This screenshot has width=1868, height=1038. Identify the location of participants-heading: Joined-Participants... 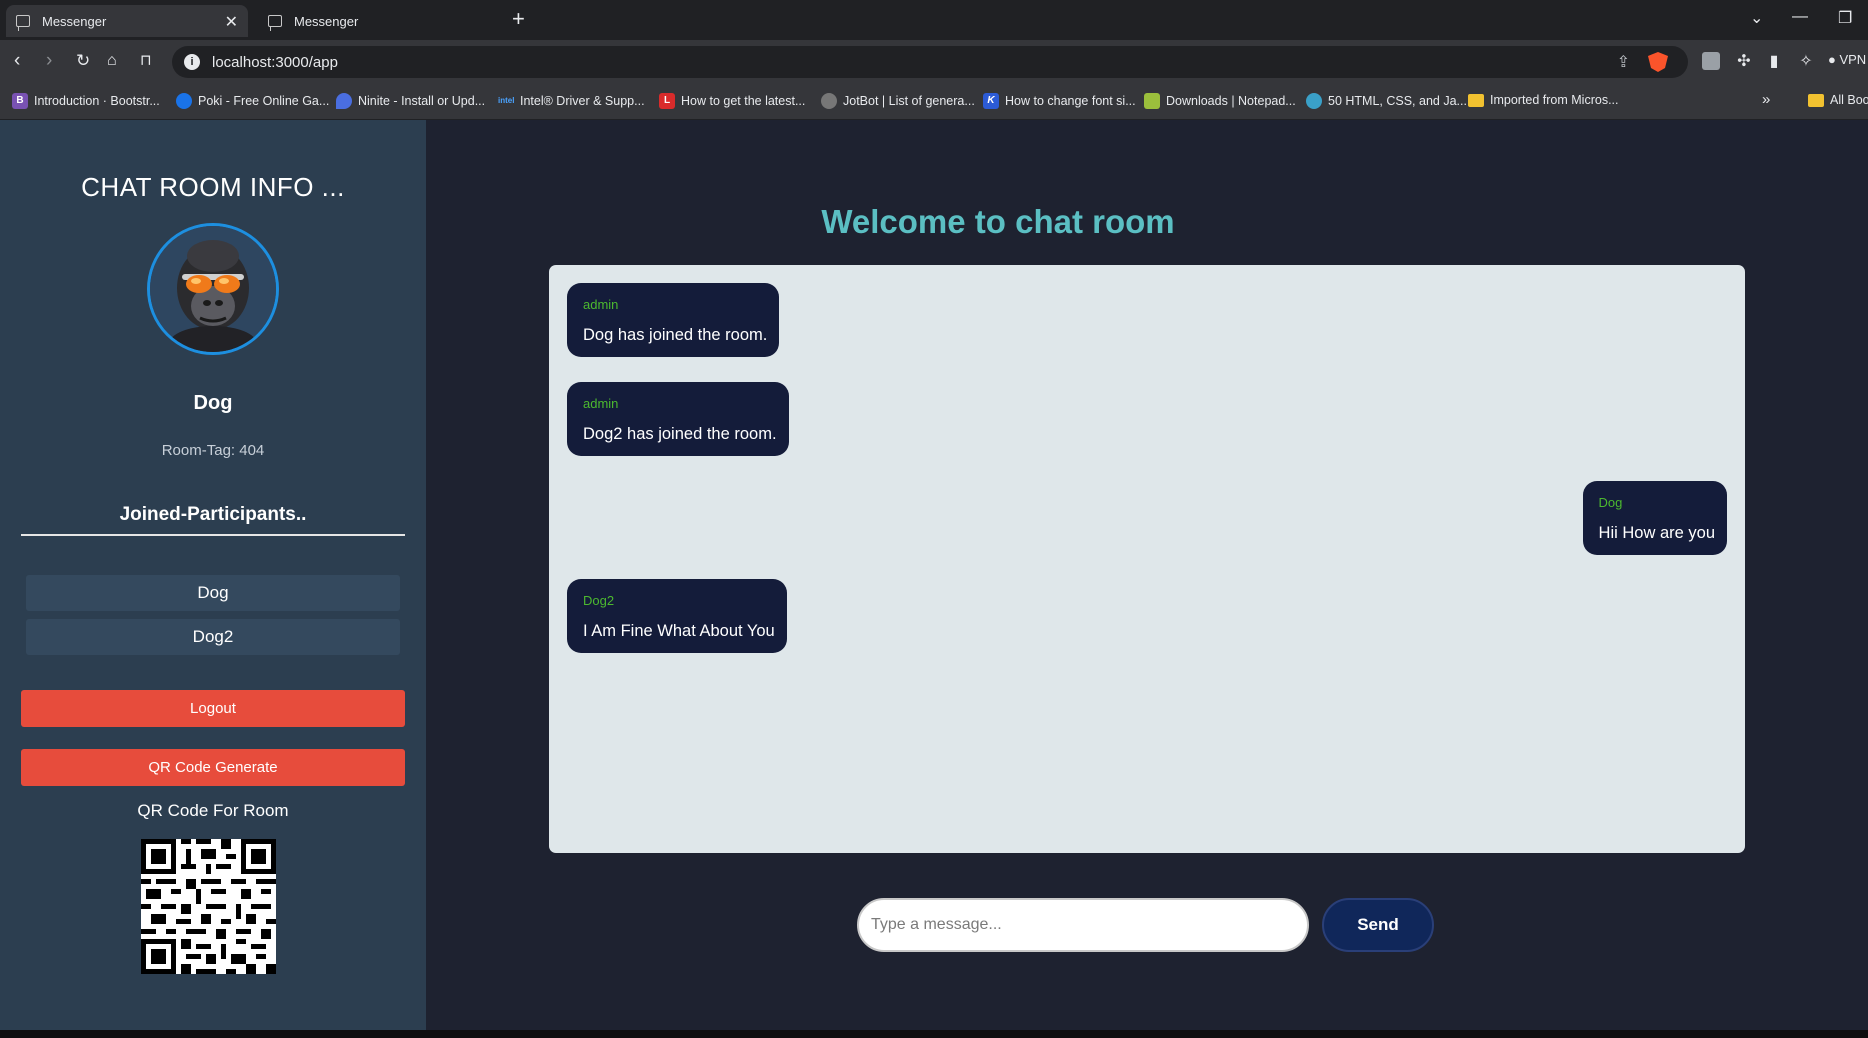
(213, 520).